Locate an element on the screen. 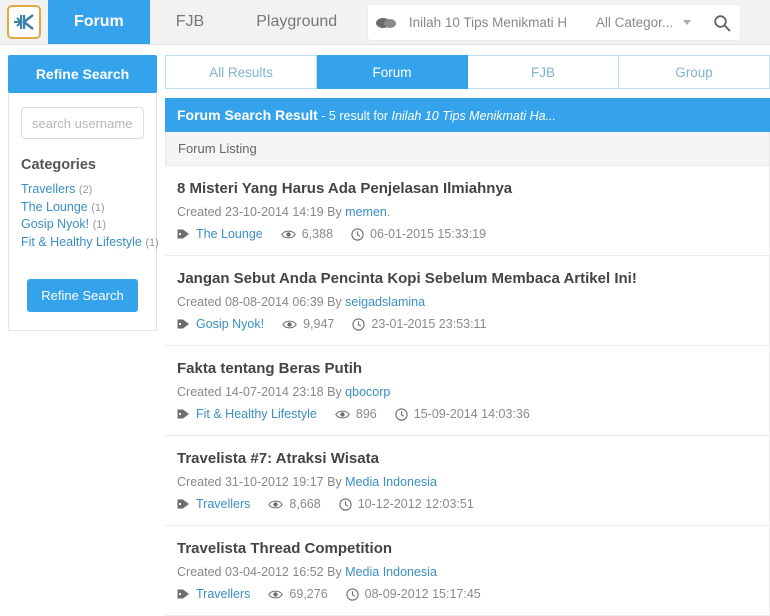 This screenshot has height=616, width=770. category-item: Gosip Nyok! (1) is located at coordinates (82, 225).